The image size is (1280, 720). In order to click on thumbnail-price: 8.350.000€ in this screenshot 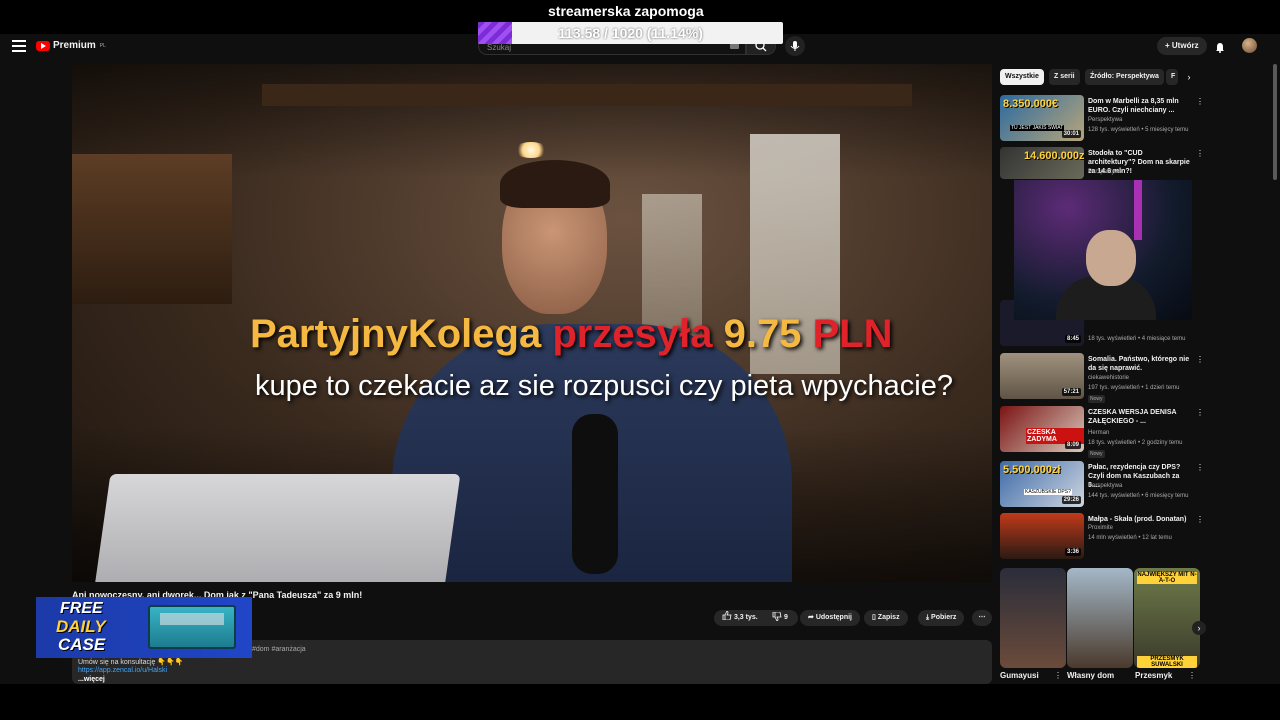, I will do `click(1031, 104)`.